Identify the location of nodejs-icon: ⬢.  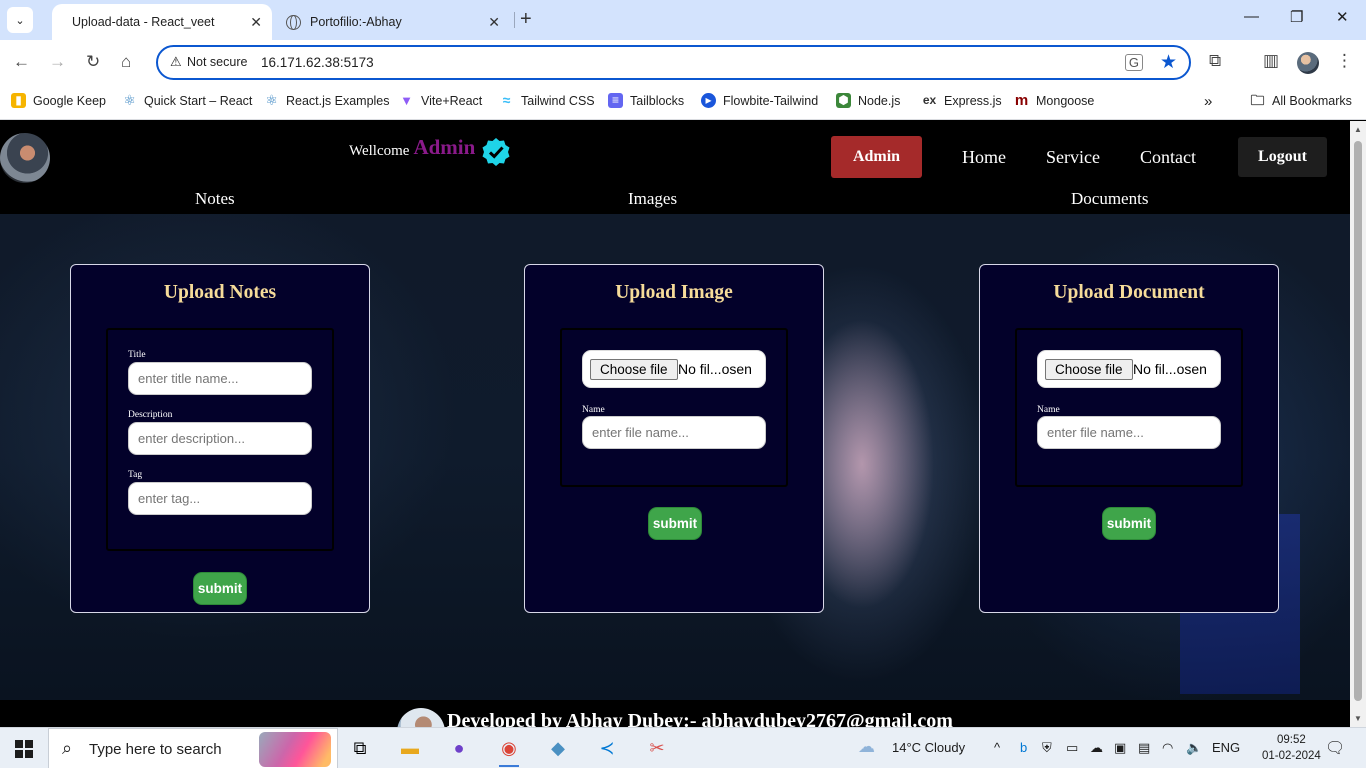
(843, 100).